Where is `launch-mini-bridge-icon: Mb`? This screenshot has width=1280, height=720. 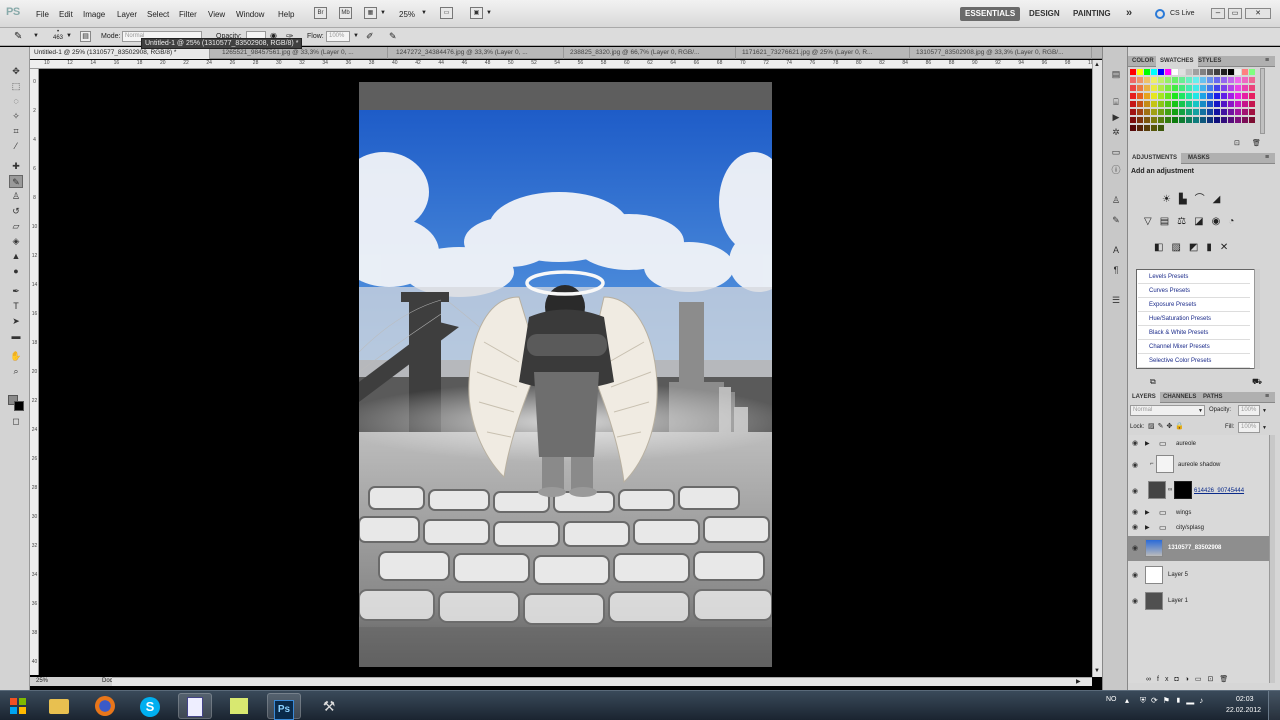
launch-mini-bridge-icon: Mb is located at coordinates (345, 13).